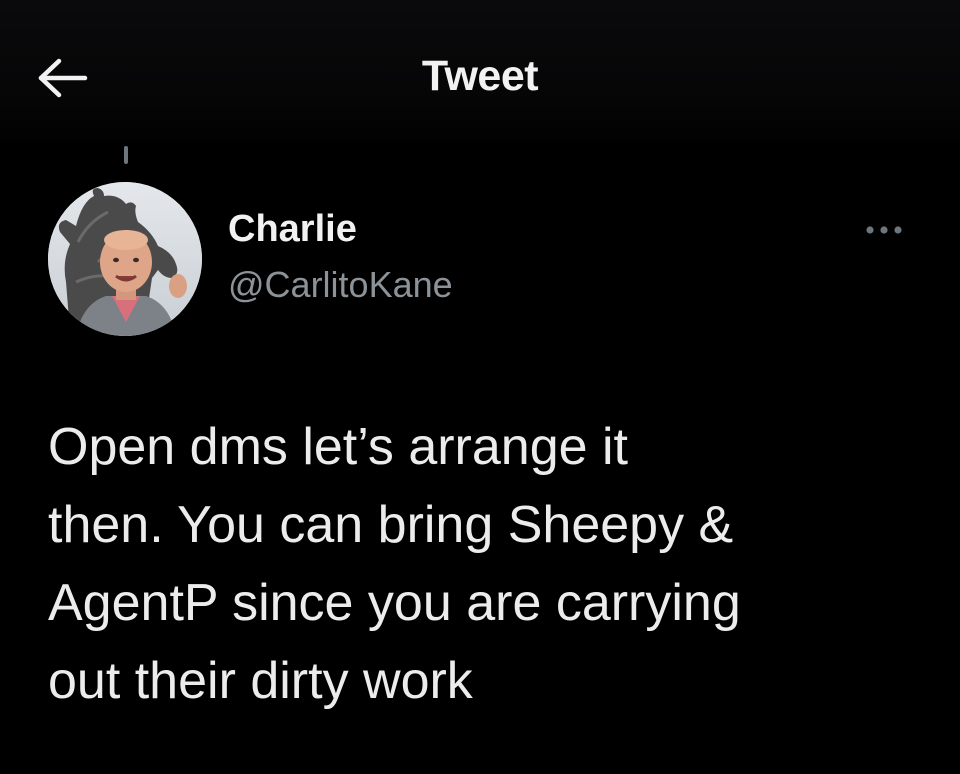 The image size is (960, 774). I want to click on page-title: Tweet, so click(480, 76).